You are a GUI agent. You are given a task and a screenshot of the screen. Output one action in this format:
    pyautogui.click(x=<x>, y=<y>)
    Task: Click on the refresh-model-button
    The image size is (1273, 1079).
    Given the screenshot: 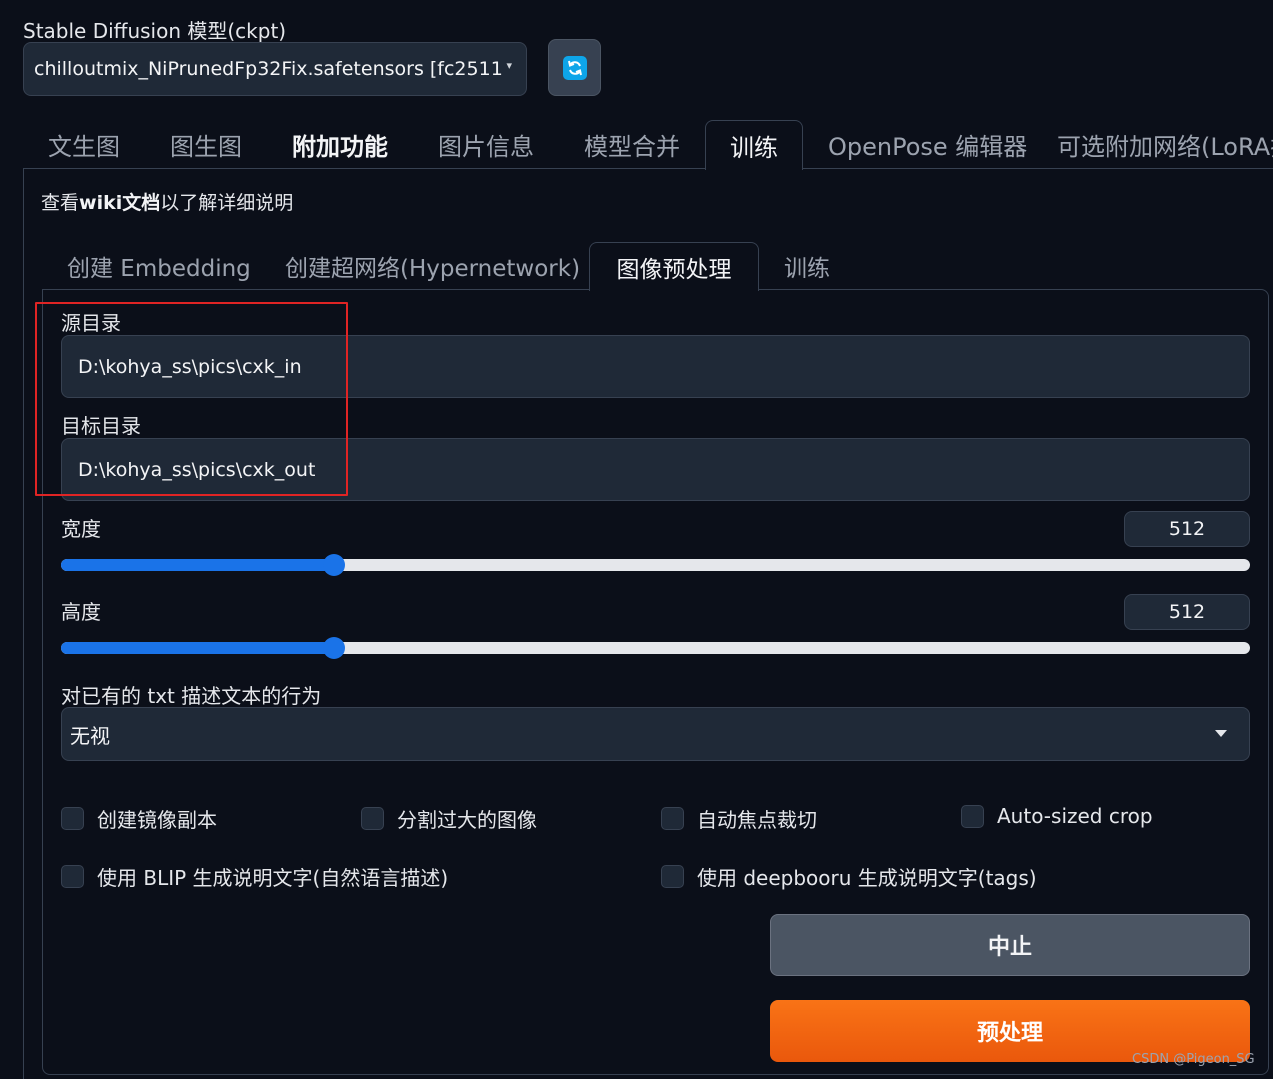 What is the action you would take?
    pyautogui.click(x=574, y=67)
    